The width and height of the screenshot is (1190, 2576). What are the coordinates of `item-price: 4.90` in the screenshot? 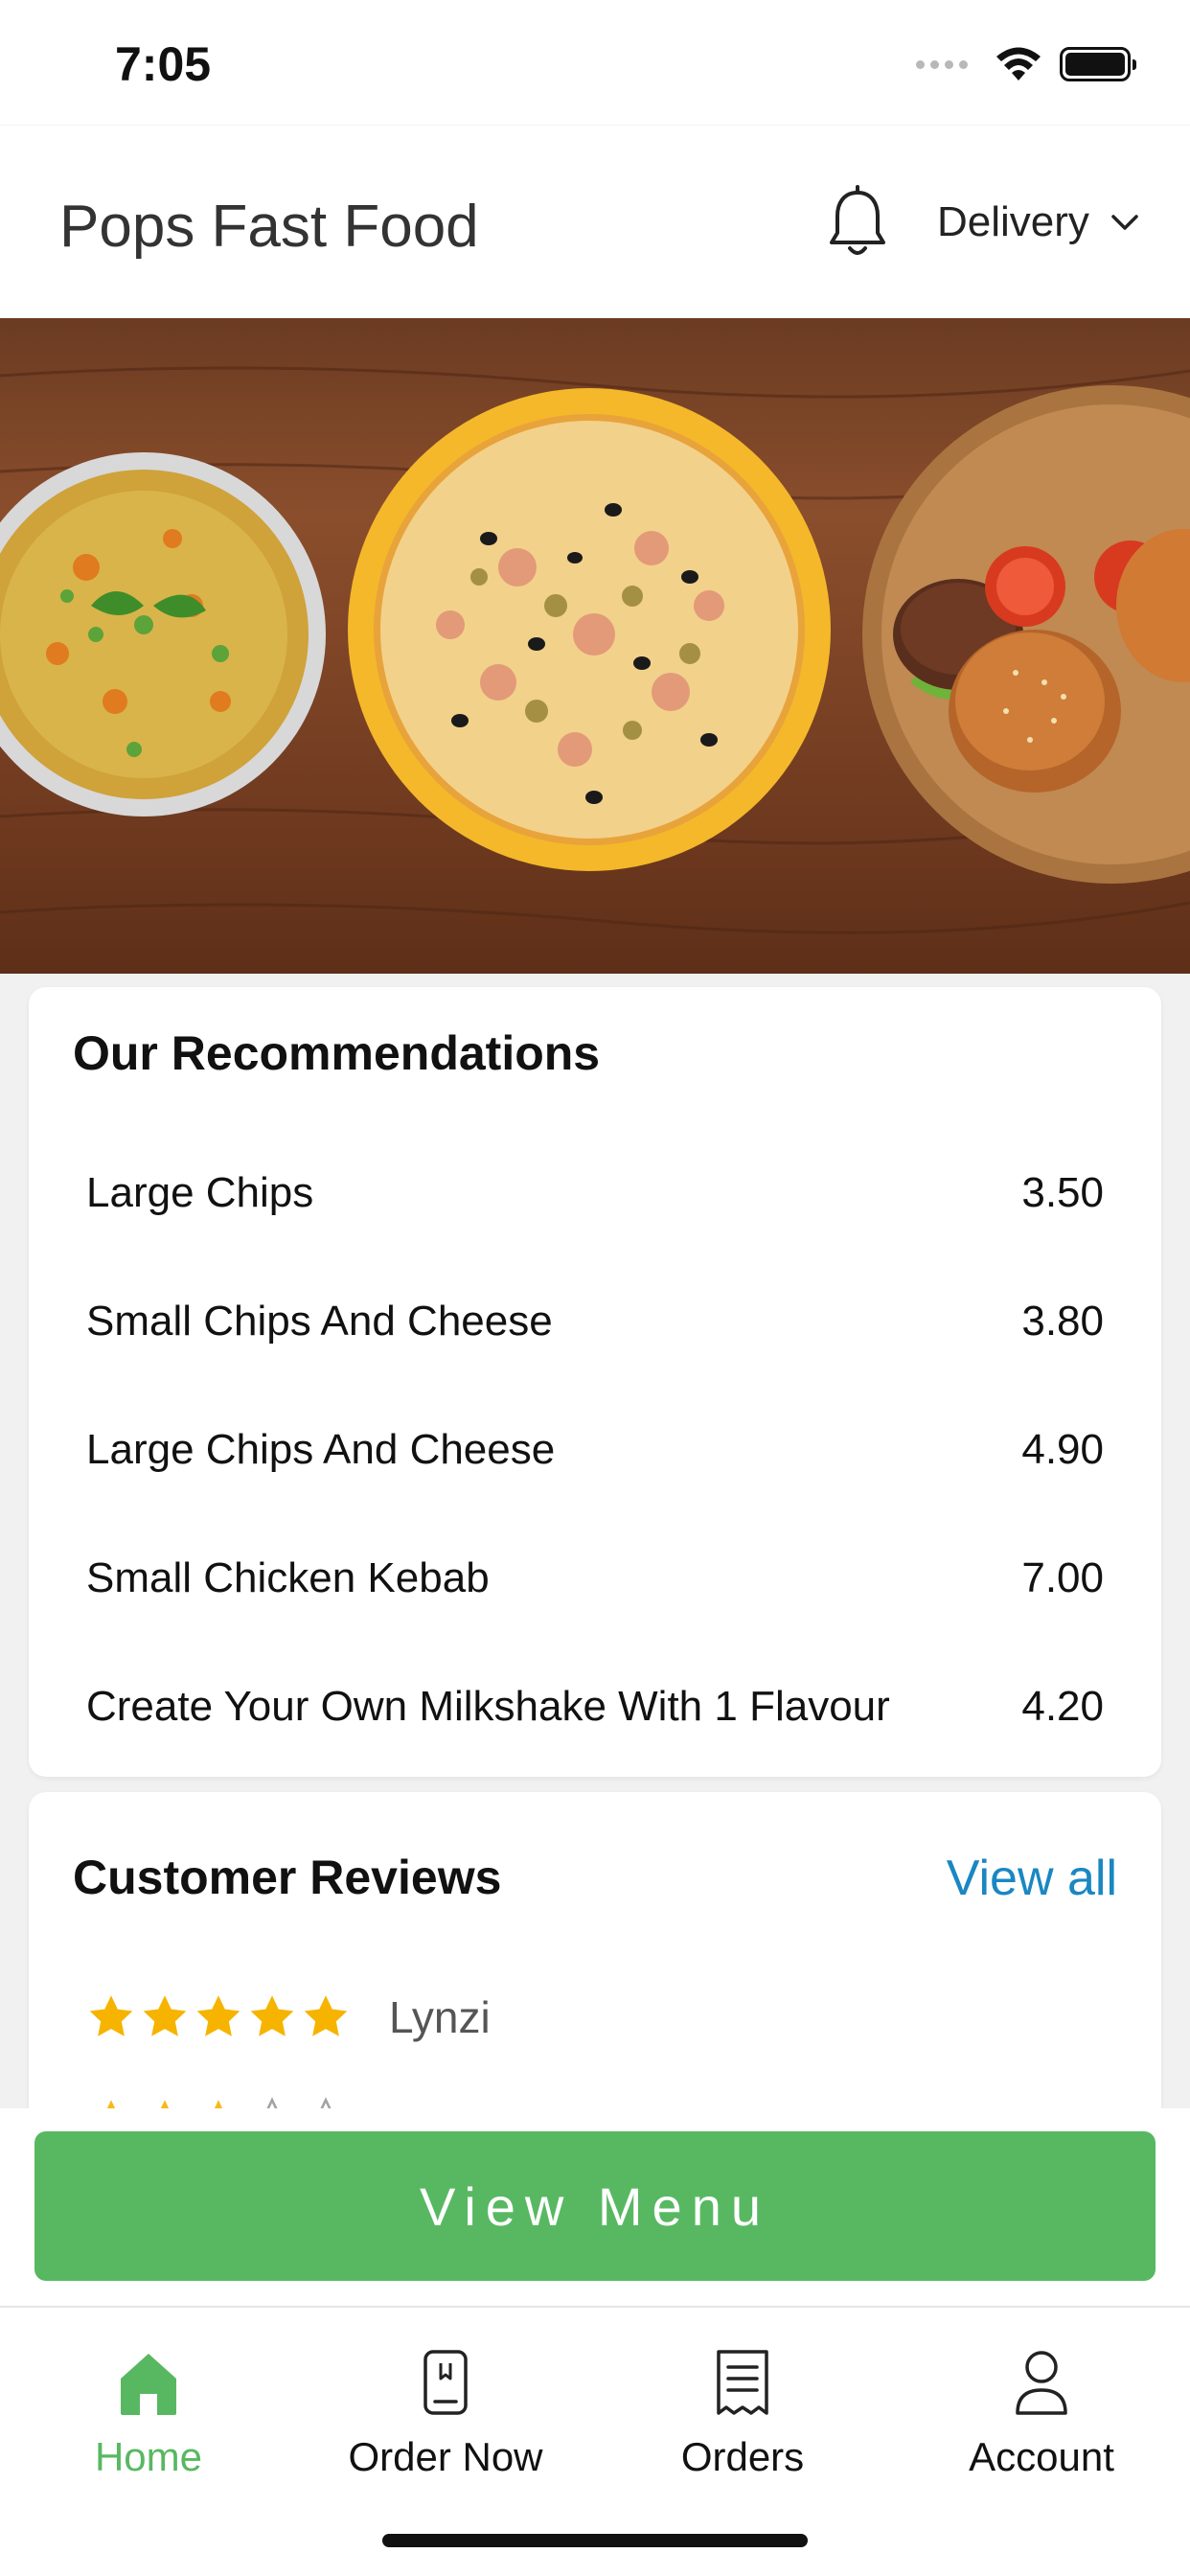 It's located at (1063, 1449).